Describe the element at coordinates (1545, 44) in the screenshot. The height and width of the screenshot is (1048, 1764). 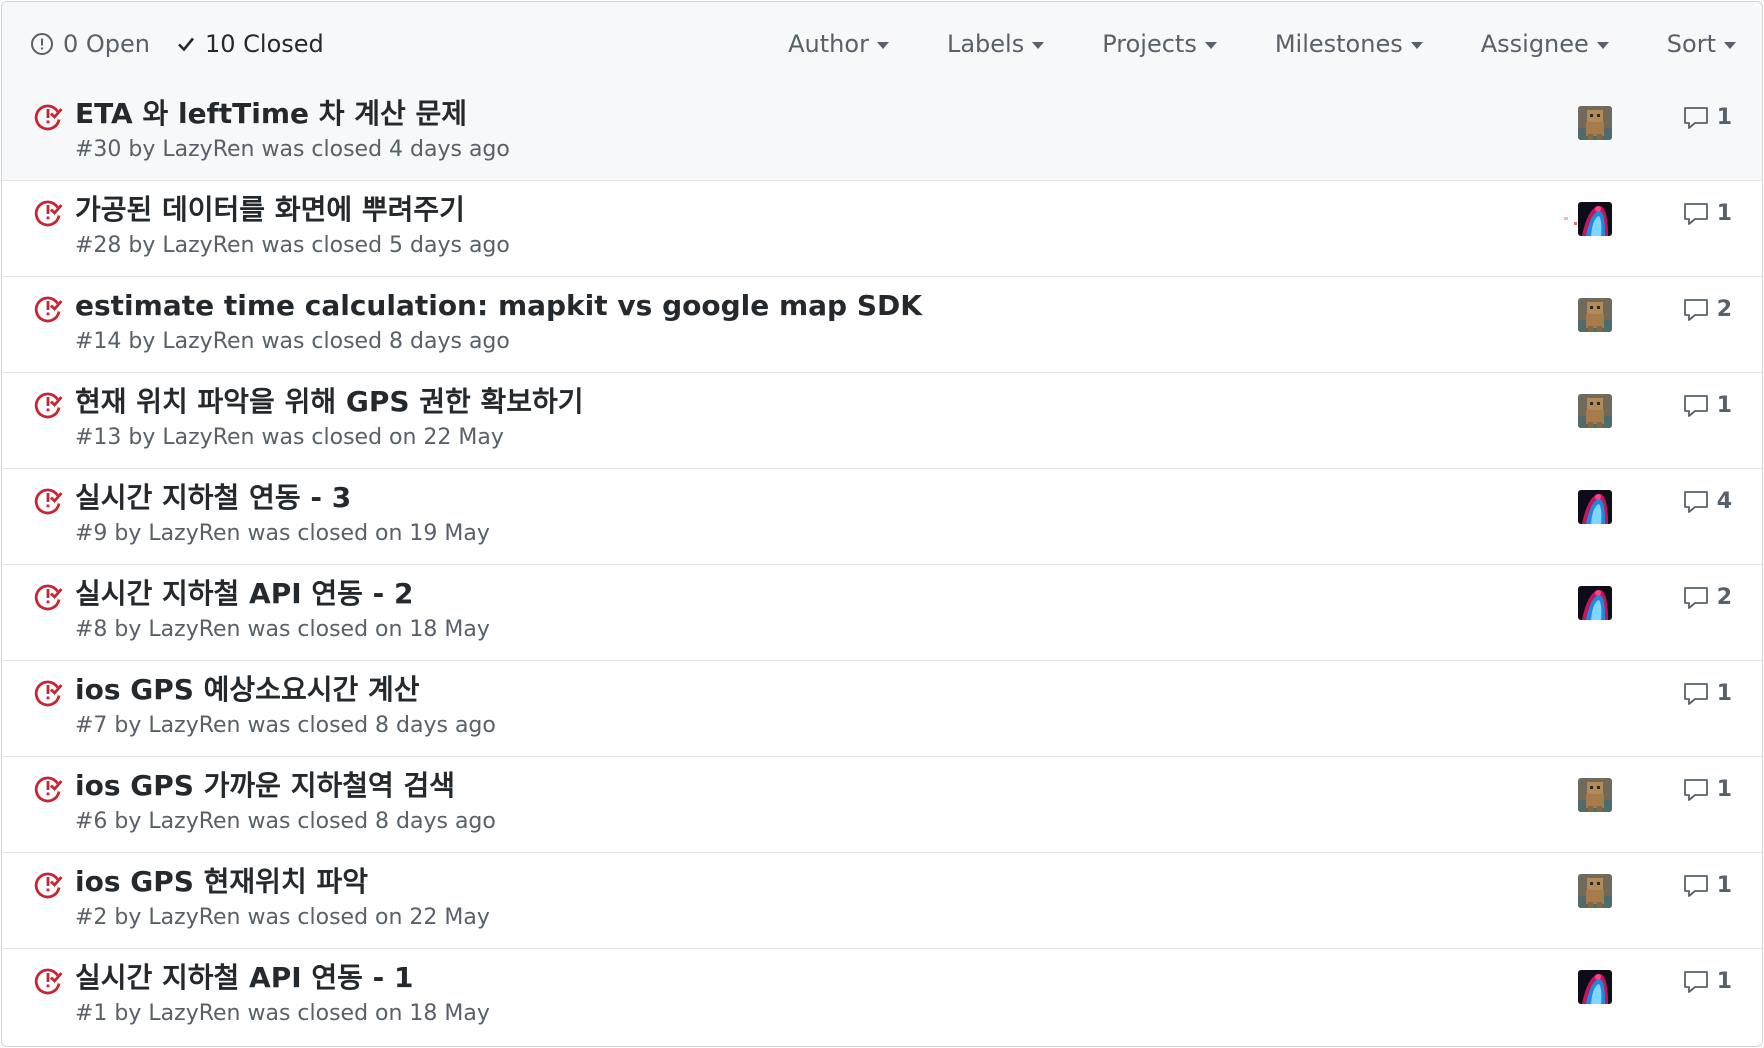
I see `assignee-filter: Assignee` at that location.